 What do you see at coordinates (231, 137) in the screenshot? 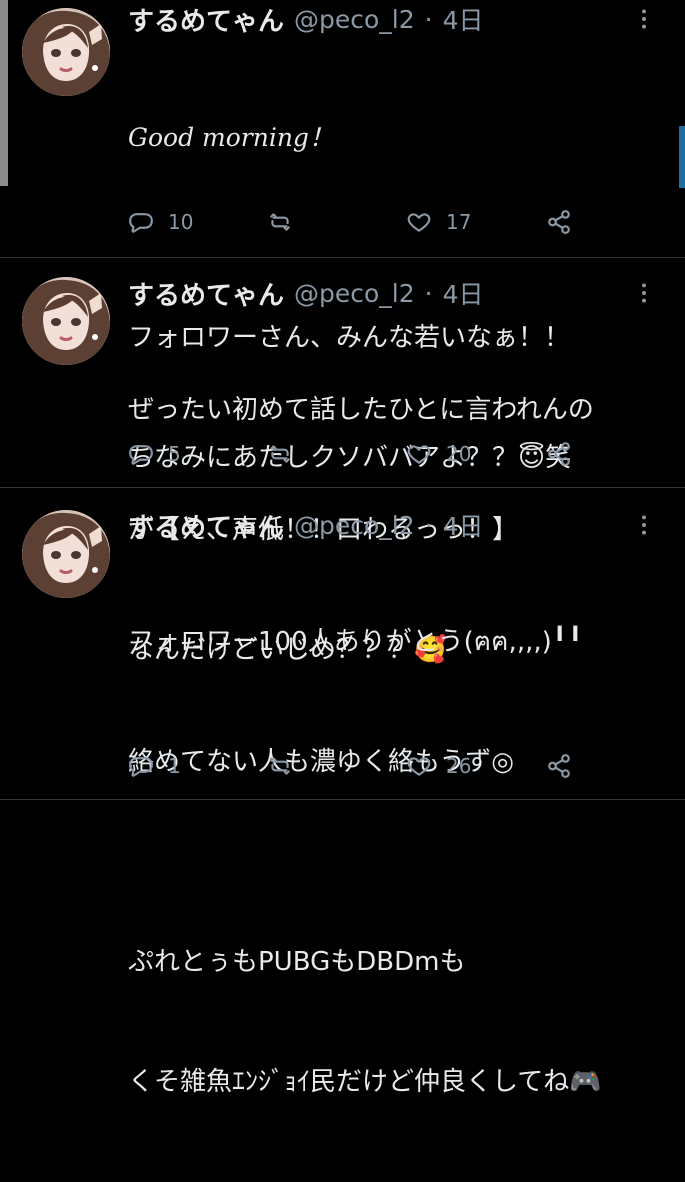
I see `english-greeting: Good morning！` at bounding box center [231, 137].